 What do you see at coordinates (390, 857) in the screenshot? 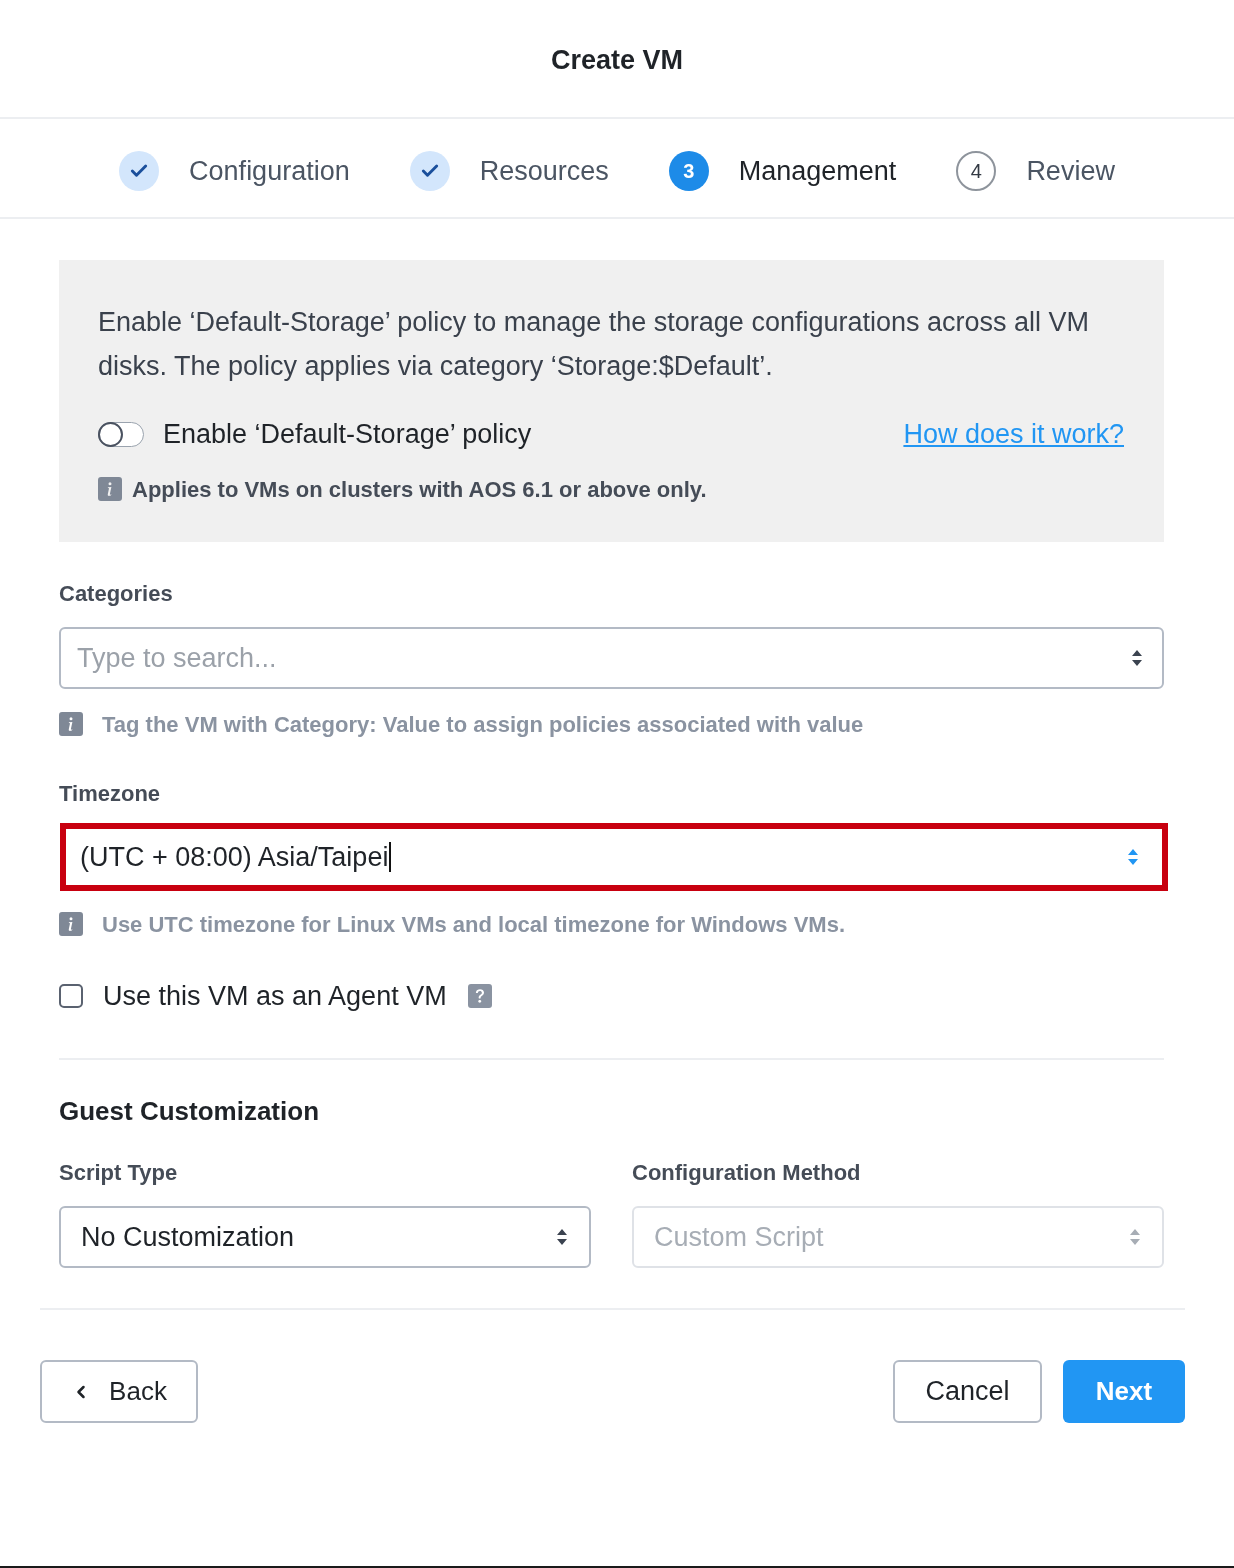
I see `text-cursor` at bounding box center [390, 857].